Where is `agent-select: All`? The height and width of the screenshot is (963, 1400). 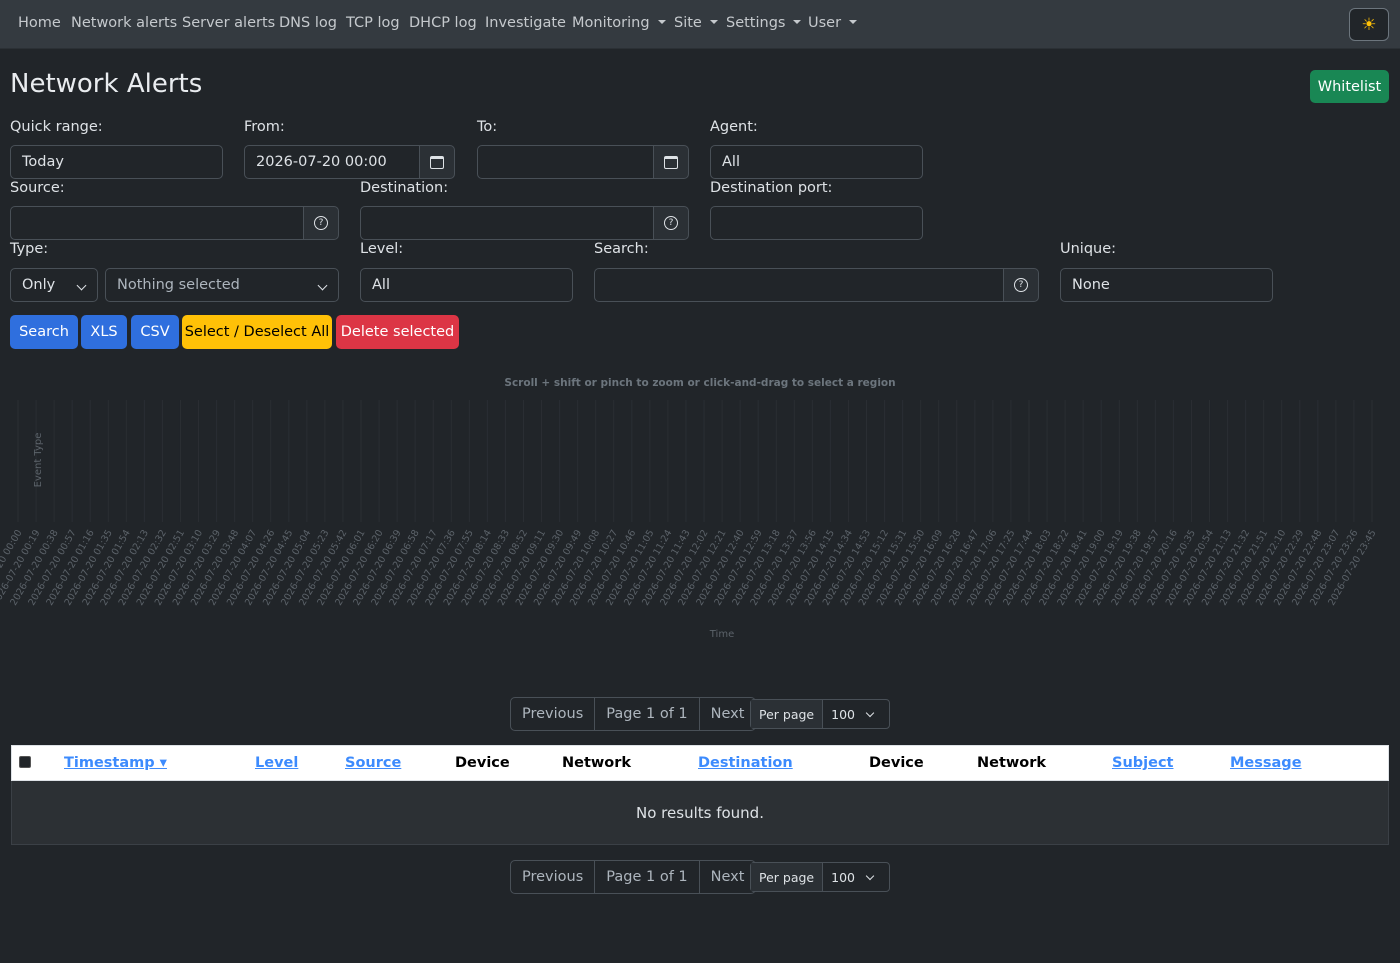
agent-select: All is located at coordinates (816, 162).